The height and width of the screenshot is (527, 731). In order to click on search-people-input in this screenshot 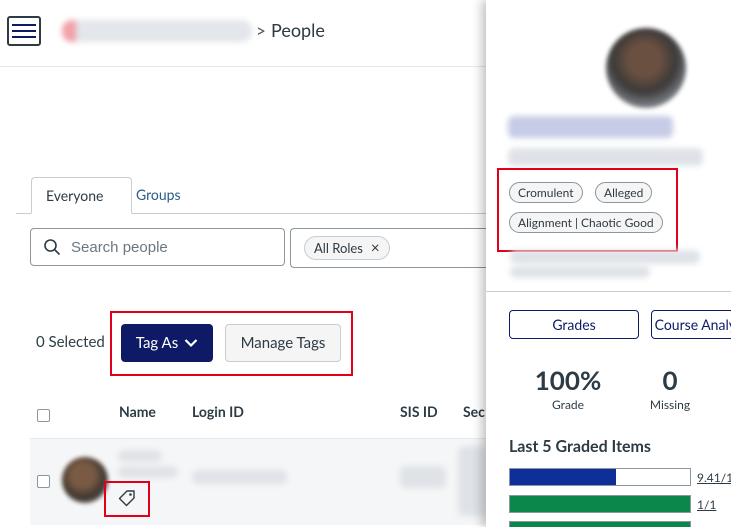, I will do `click(171, 247)`.